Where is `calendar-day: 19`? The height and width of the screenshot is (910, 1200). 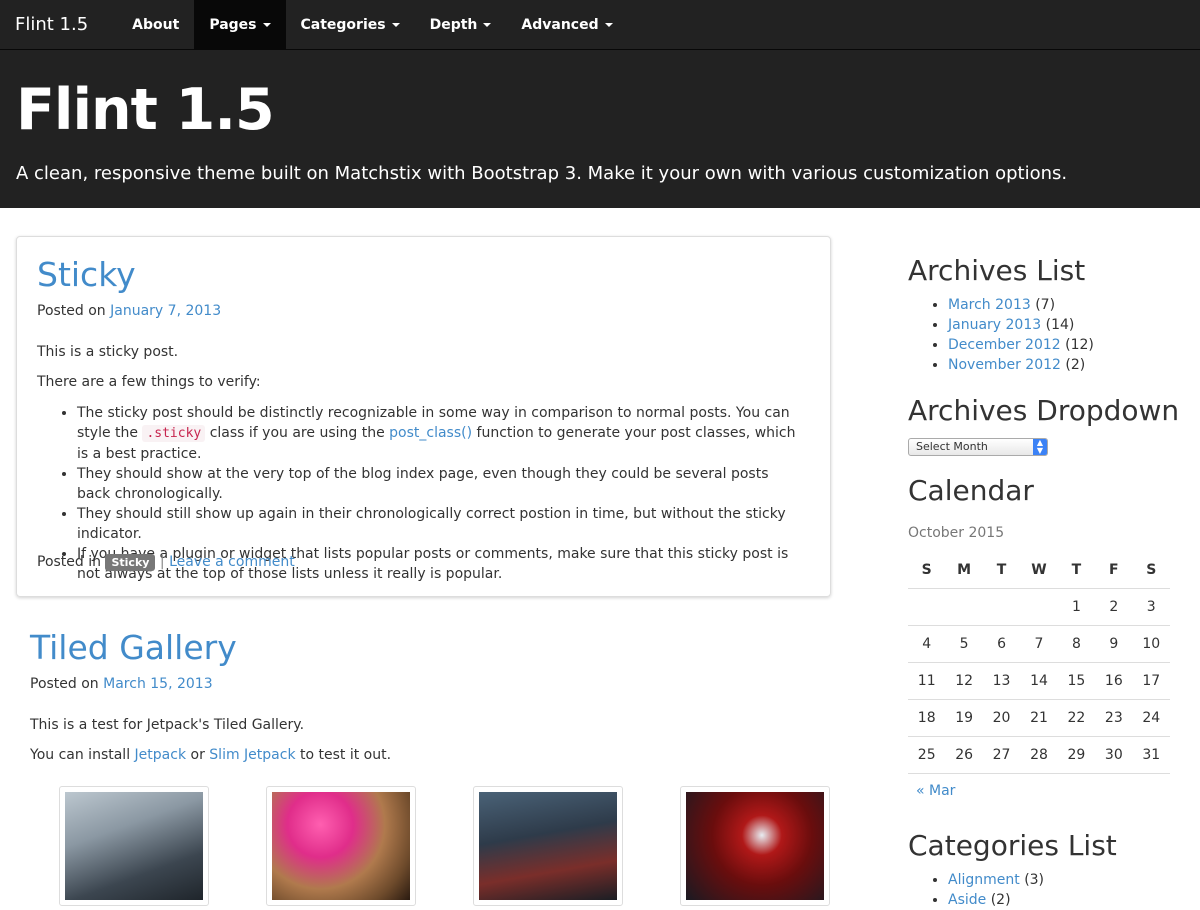
calendar-day: 19 is located at coordinates (964, 718).